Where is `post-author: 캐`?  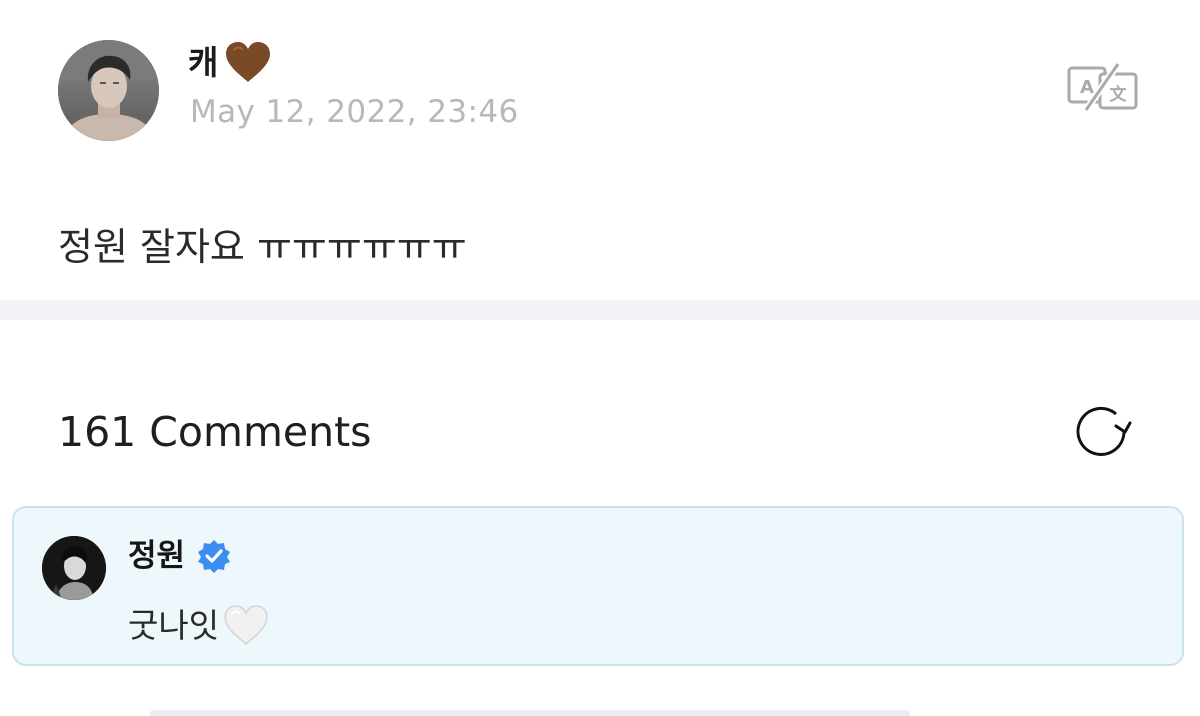
post-author: 캐 is located at coordinates (230, 62).